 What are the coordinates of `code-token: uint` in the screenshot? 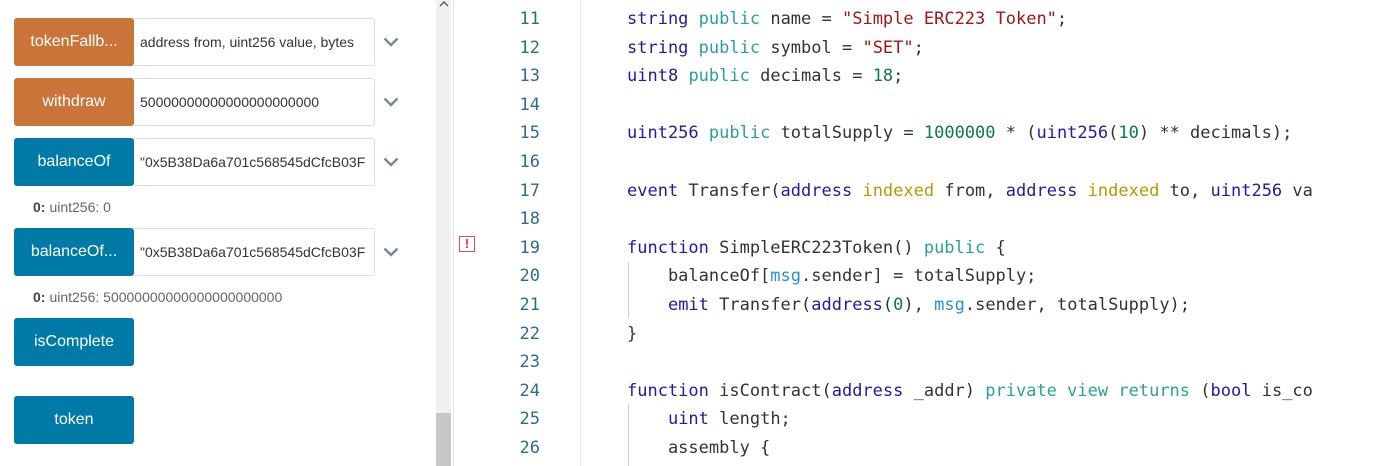 It's located at (688, 419).